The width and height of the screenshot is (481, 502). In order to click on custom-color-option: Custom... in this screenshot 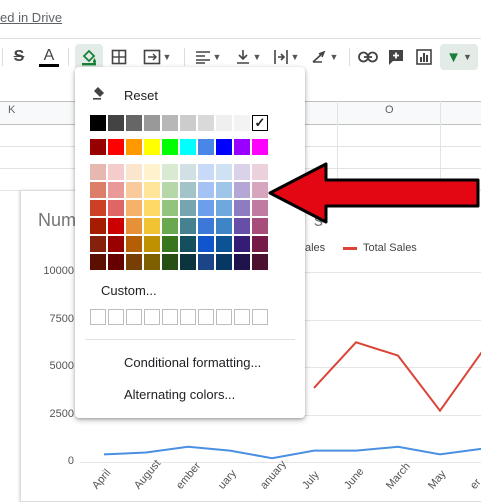, I will do `click(129, 290)`.